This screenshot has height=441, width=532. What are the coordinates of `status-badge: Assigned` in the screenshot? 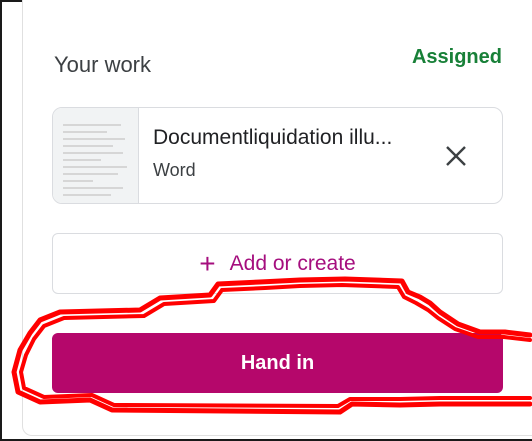 It's located at (456, 57).